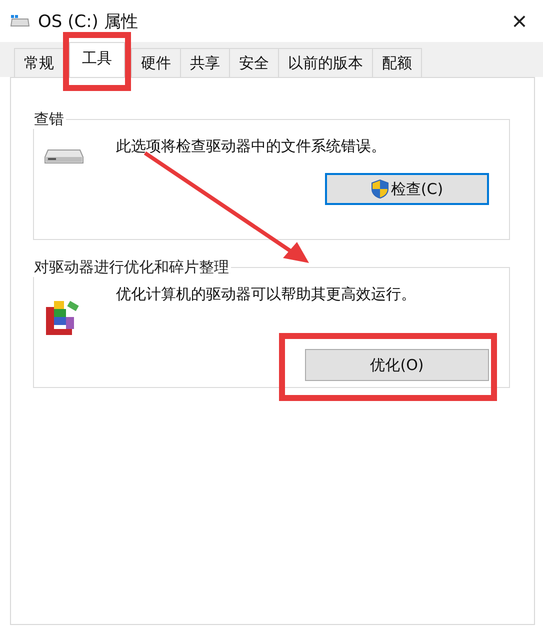  I want to click on group-description: 此选项将检查驱动器中的文件系统错误。, so click(251, 146).